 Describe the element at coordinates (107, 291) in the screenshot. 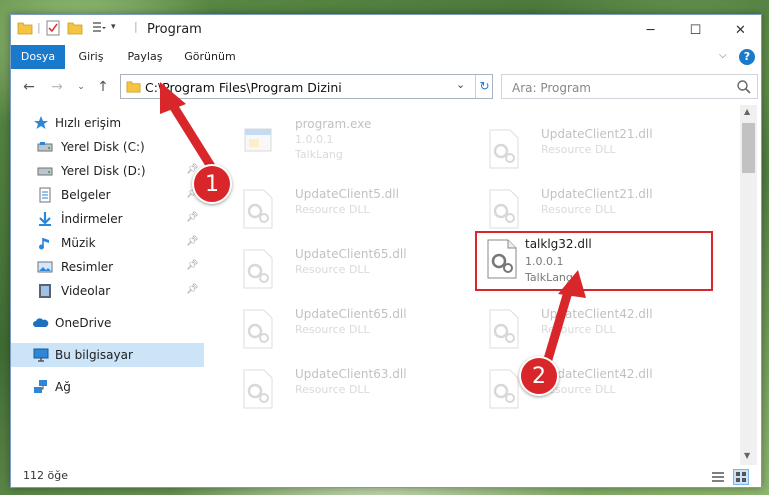

I see `sidebar-item-videos: Videolar 📌︎` at that location.